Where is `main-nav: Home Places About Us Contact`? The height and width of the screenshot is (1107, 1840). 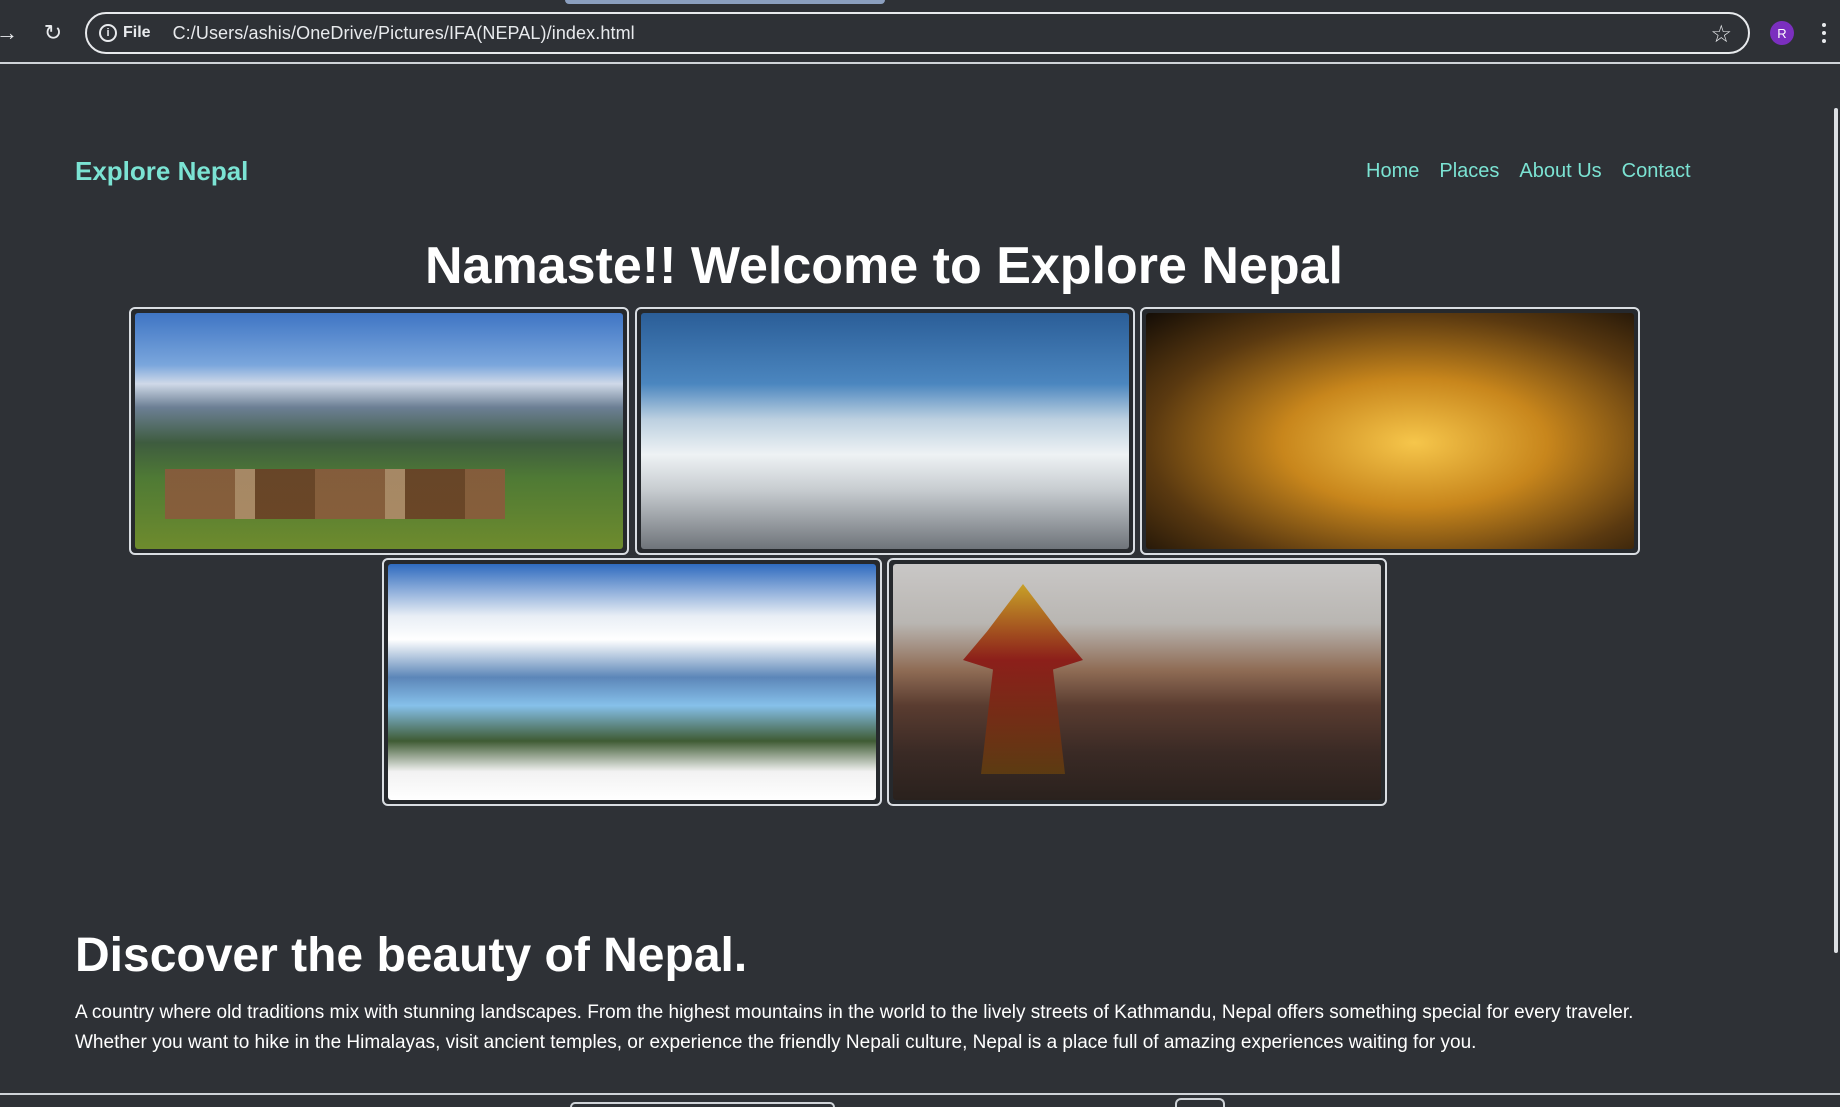
main-nav: Home Places About Us Contact is located at coordinates (1528, 171).